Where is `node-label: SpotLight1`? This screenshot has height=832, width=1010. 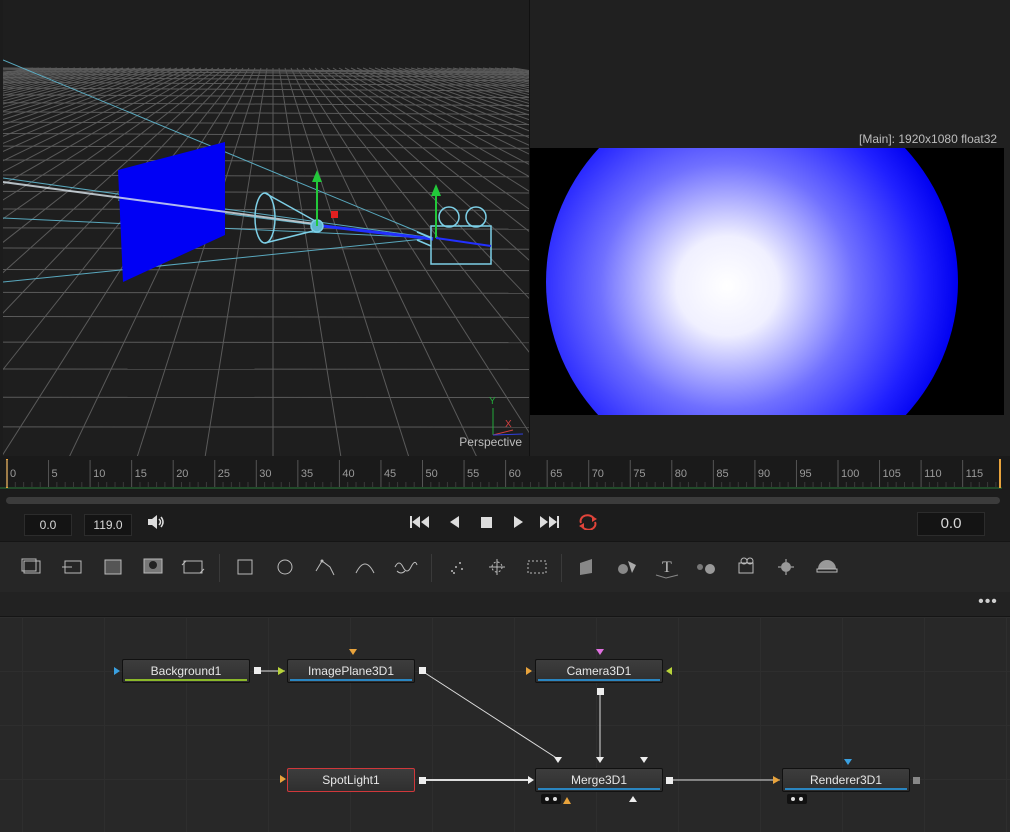 node-label: SpotLight1 is located at coordinates (351, 780).